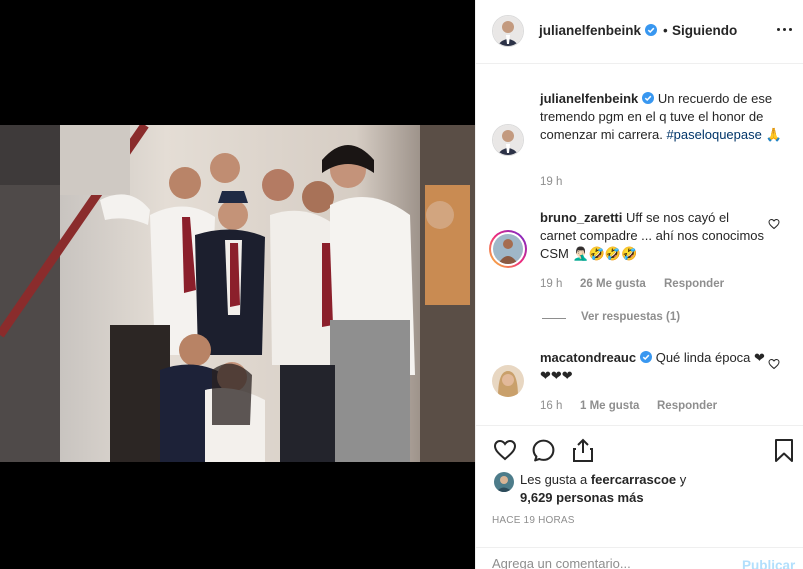 This screenshot has height=569, width=803. Describe the element at coordinates (533, 520) in the screenshot. I see `post-timestamp: HACE 19 HORAS` at that location.